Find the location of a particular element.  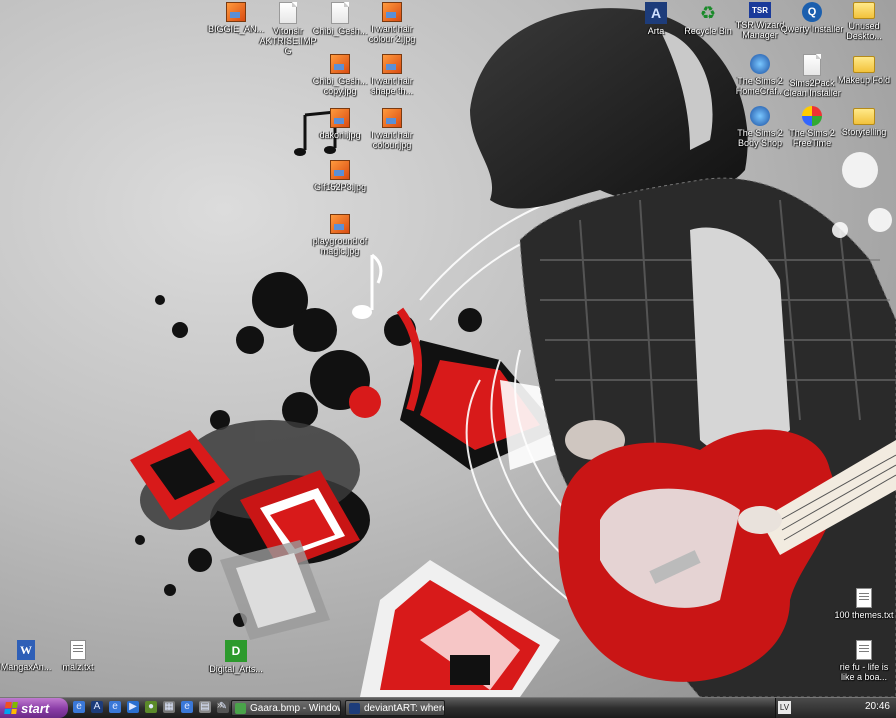

start-button: start is located at coordinates (34, 708).